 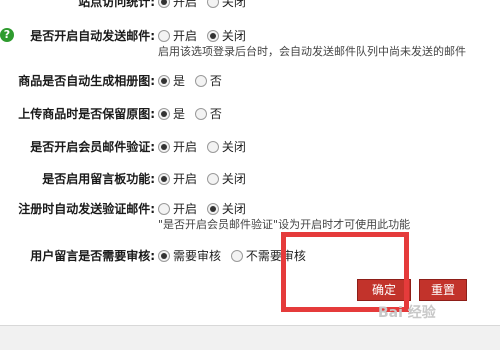 What do you see at coordinates (177, 6) in the screenshot?
I see `site-stats-option-on: 开启` at bounding box center [177, 6].